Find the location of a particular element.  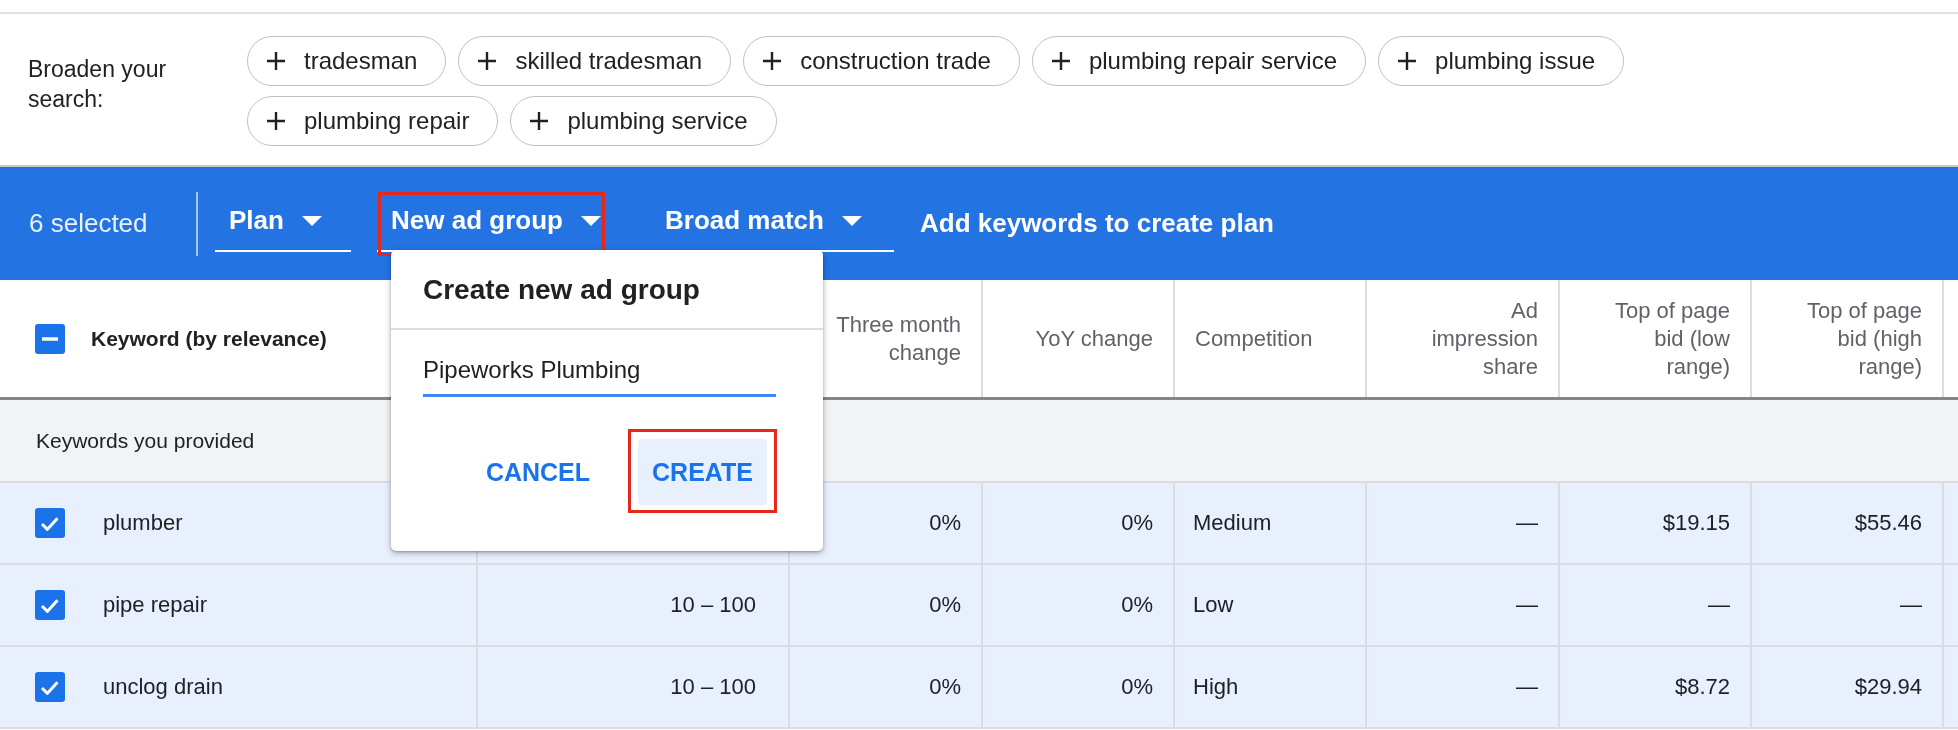

column-header: Top of page bid (high range) is located at coordinates (1864, 338).